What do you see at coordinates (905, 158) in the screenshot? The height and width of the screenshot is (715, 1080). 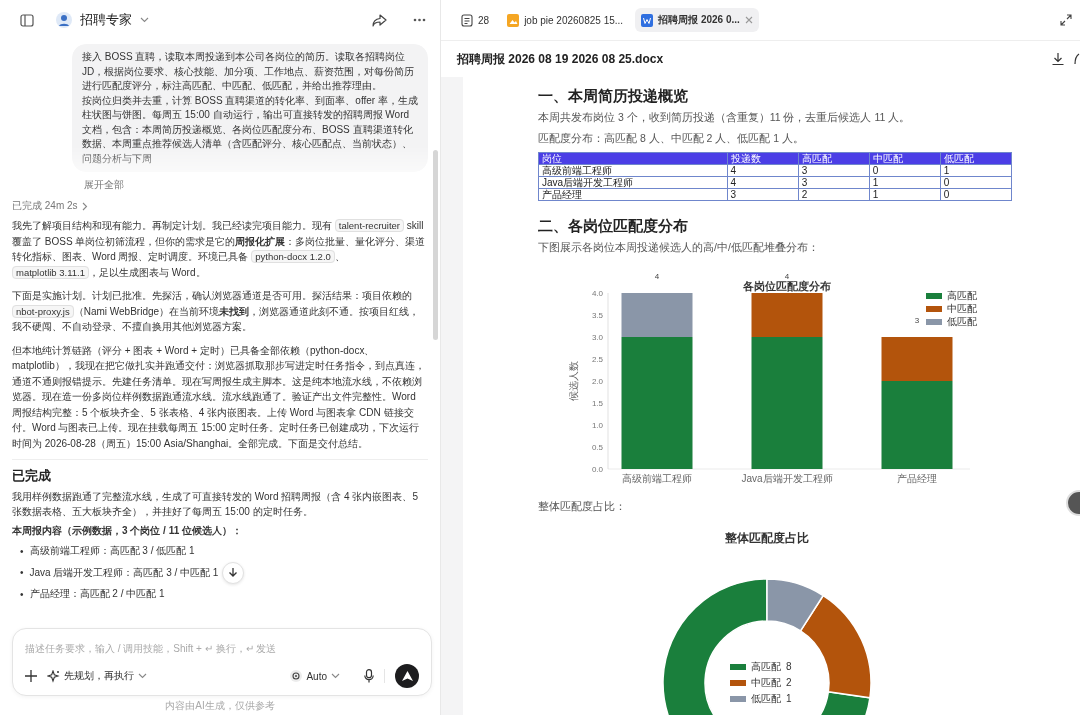 I see `column-header: 中匹配` at bounding box center [905, 158].